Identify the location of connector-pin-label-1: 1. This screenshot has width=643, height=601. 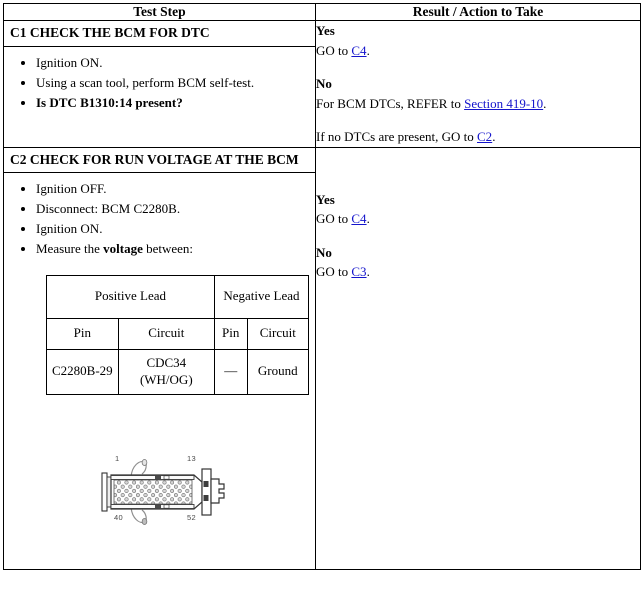
(117, 458).